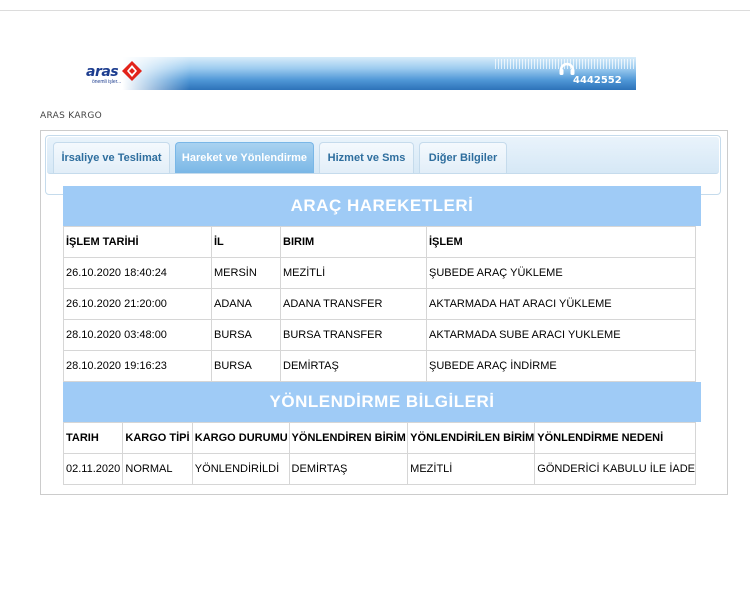 Image resolution: width=750 pixels, height=597 pixels. What do you see at coordinates (561, 242) in the screenshot?
I see `column-header: İŞLEM` at bounding box center [561, 242].